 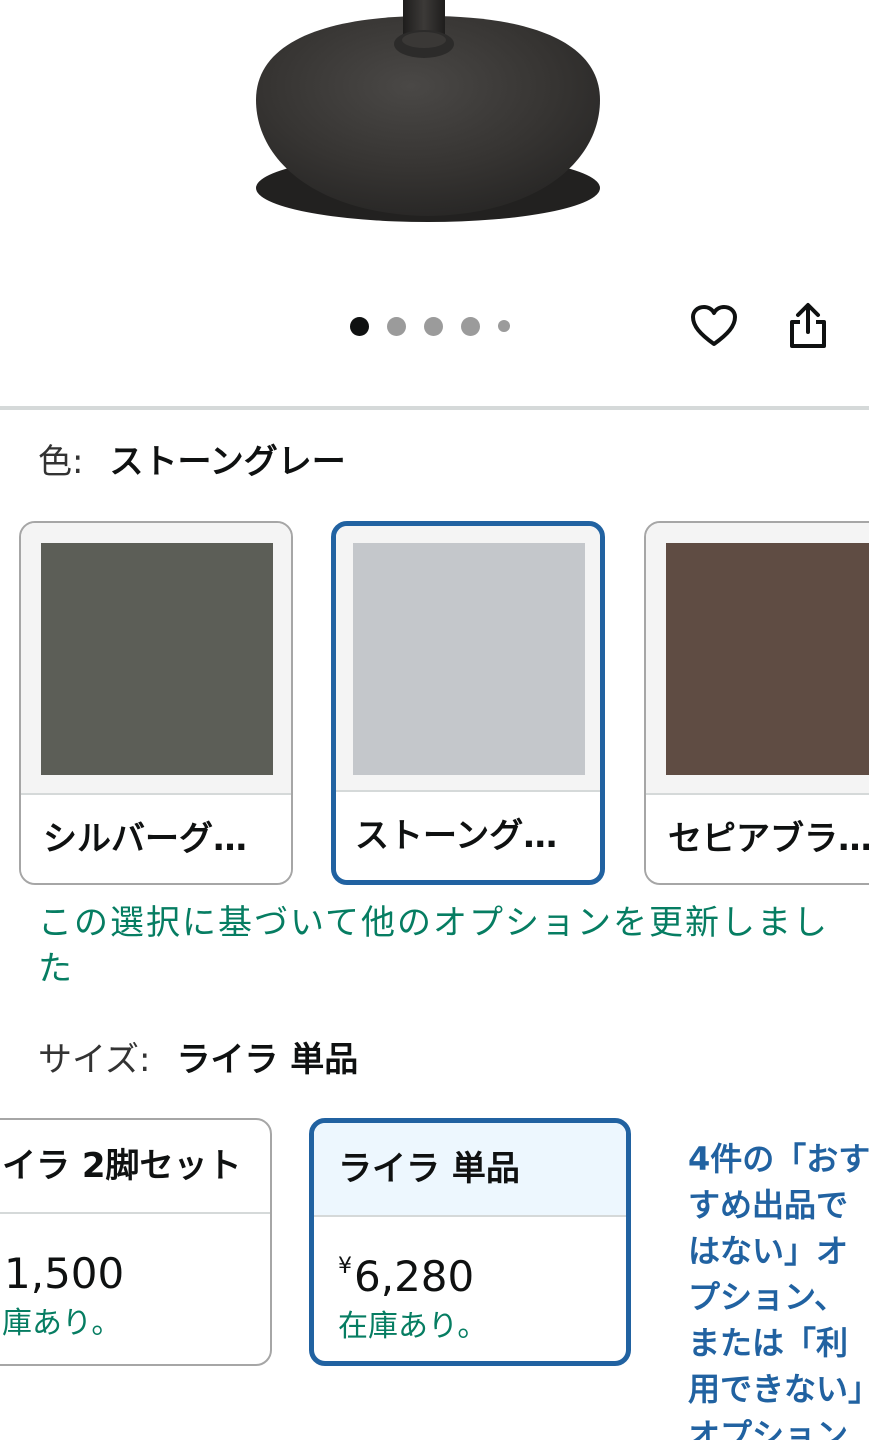 What do you see at coordinates (227, 462) in the screenshot?
I see `selected-color-value: ストーングレー` at bounding box center [227, 462].